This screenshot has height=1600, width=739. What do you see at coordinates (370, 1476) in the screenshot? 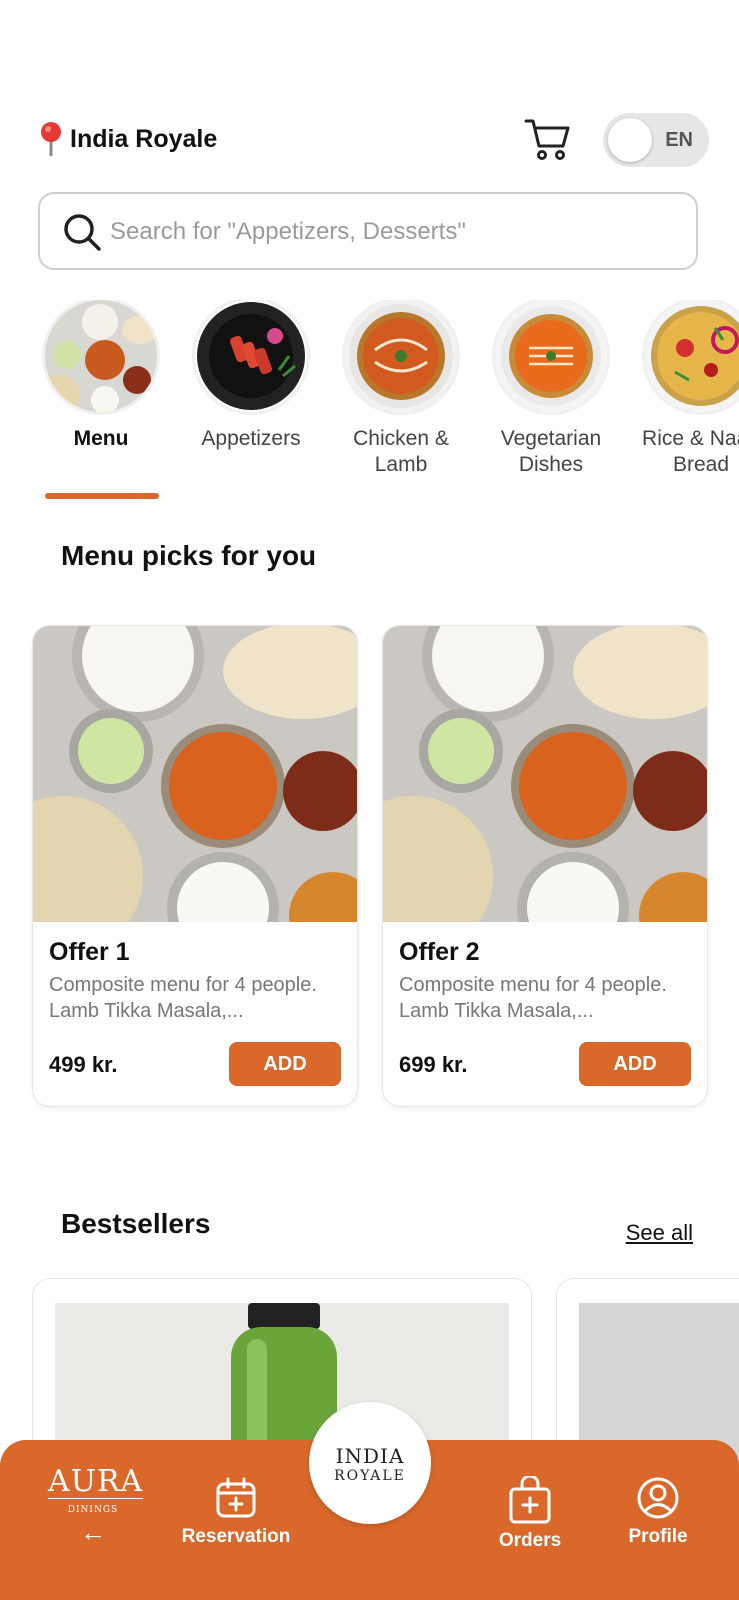
I see `logo-line-2: ROYALE` at bounding box center [370, 1476].